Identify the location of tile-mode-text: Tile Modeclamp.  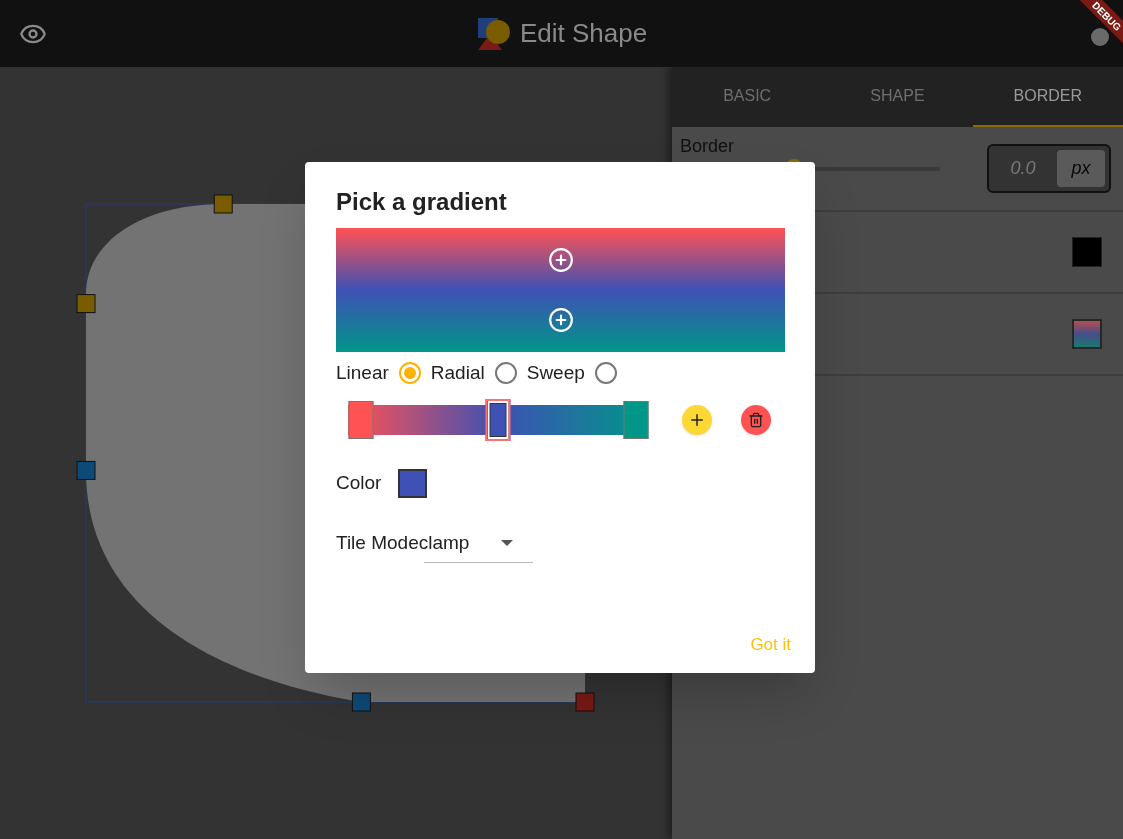
(403, 542).